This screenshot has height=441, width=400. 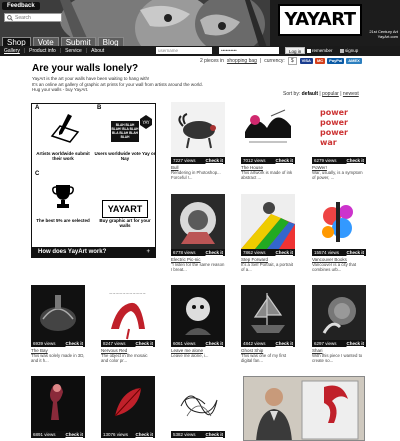 I want to click on artist-portrait-image, so click(x=304, y=408).